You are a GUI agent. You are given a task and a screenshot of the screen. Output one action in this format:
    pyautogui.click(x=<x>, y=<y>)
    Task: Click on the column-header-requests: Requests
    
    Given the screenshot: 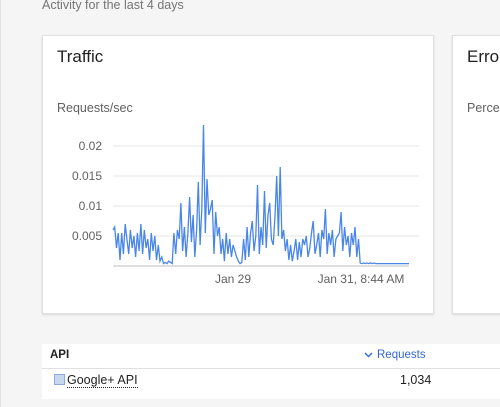 What is the action you would take?
    pyautogui.click(x=395, y=355)
    